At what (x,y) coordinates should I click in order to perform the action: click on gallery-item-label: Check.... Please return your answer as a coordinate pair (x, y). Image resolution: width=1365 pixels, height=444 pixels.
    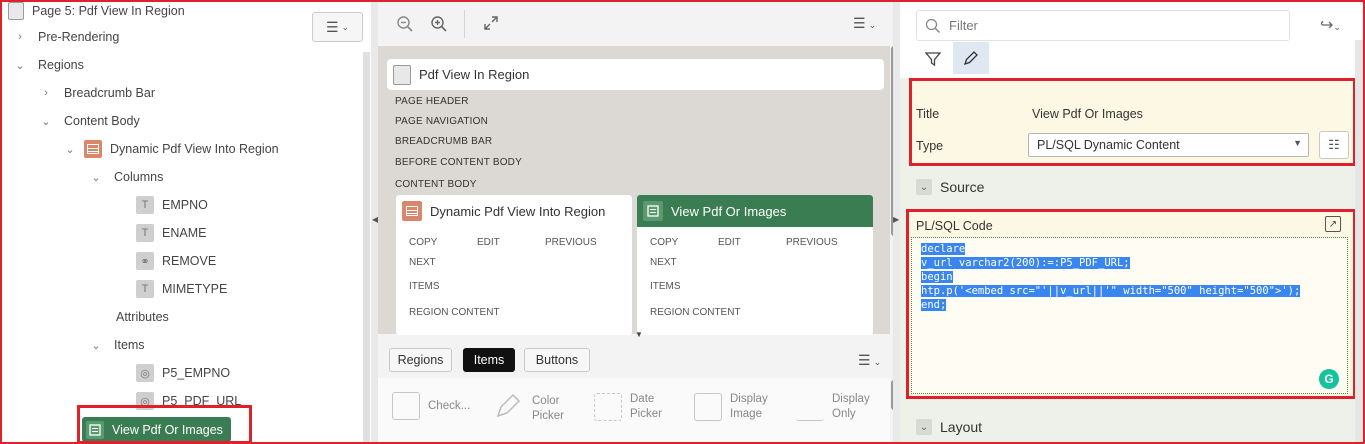
    Looking at the image, I should click on (449, 405).